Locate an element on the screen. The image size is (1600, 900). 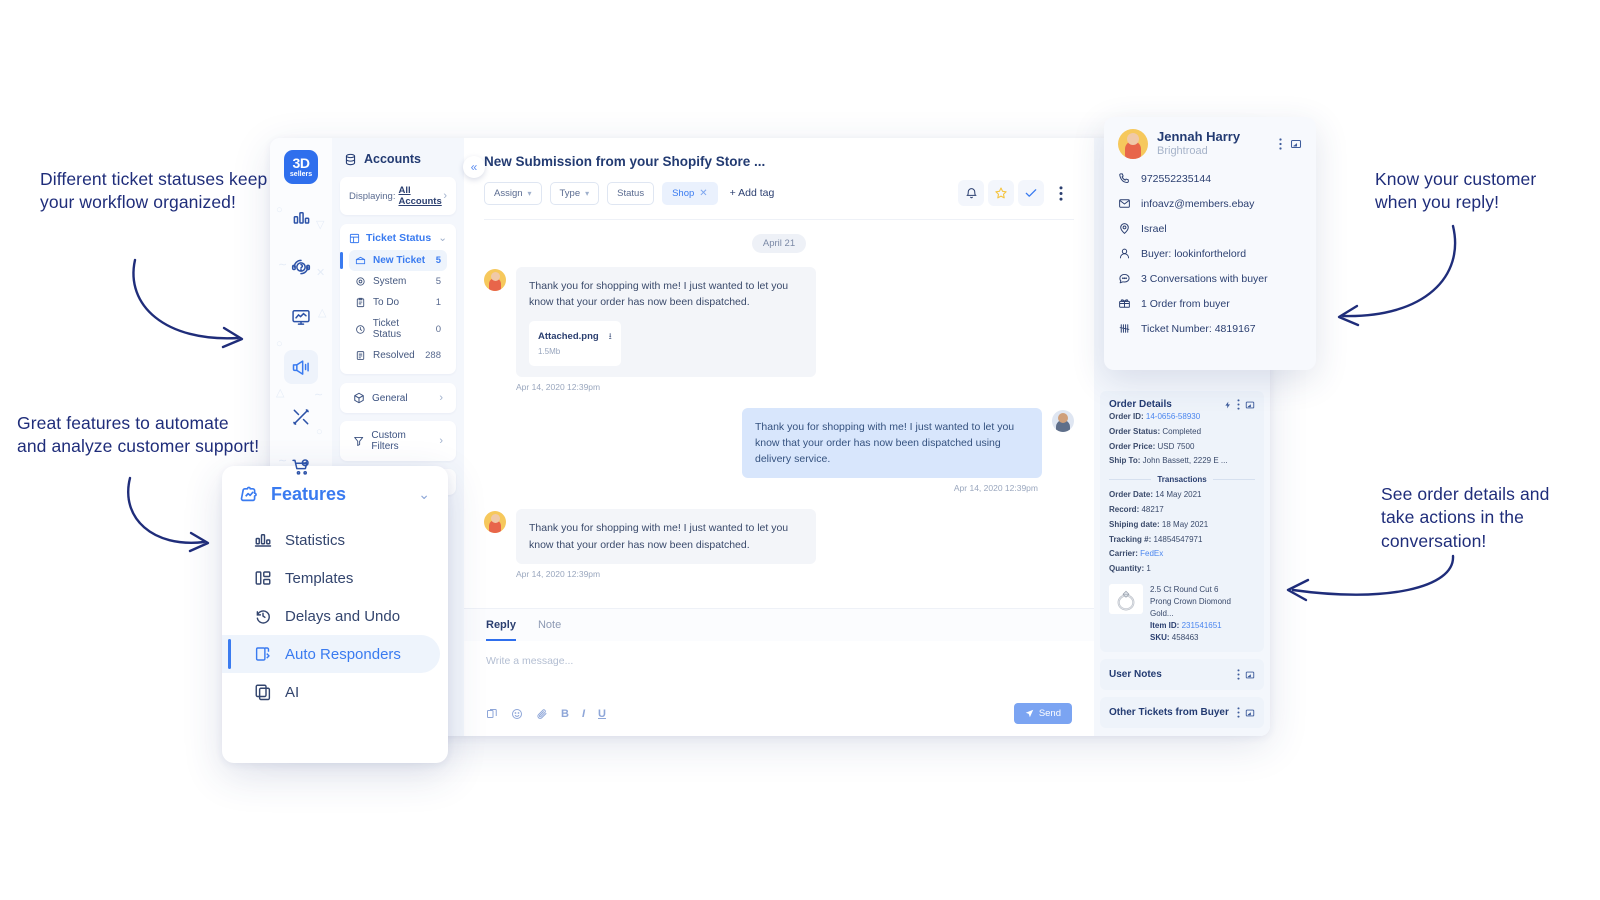
order-field-value: 14-0656-58930 is located at coordinates (1173, 416).